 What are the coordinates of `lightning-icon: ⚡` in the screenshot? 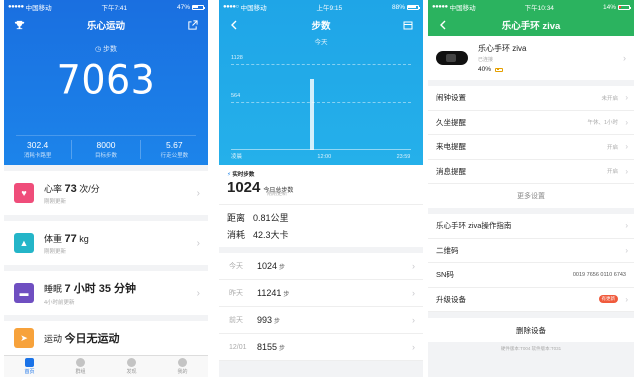 It's located at (229, 175).